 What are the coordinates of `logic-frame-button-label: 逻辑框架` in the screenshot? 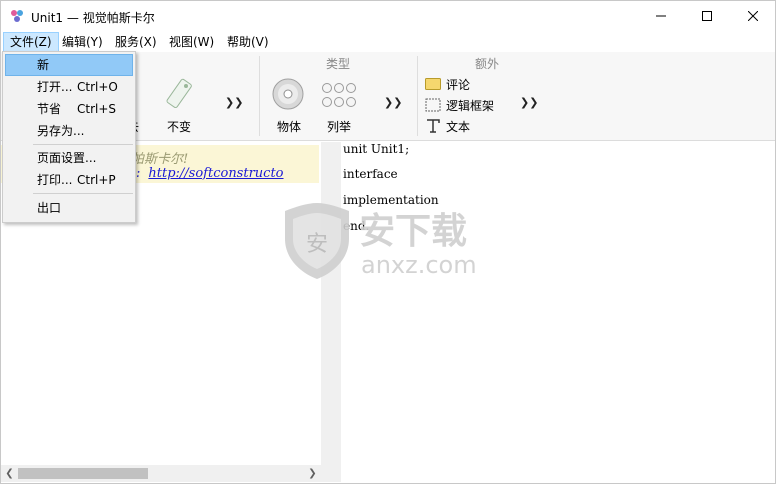 It's located at (470, 105).